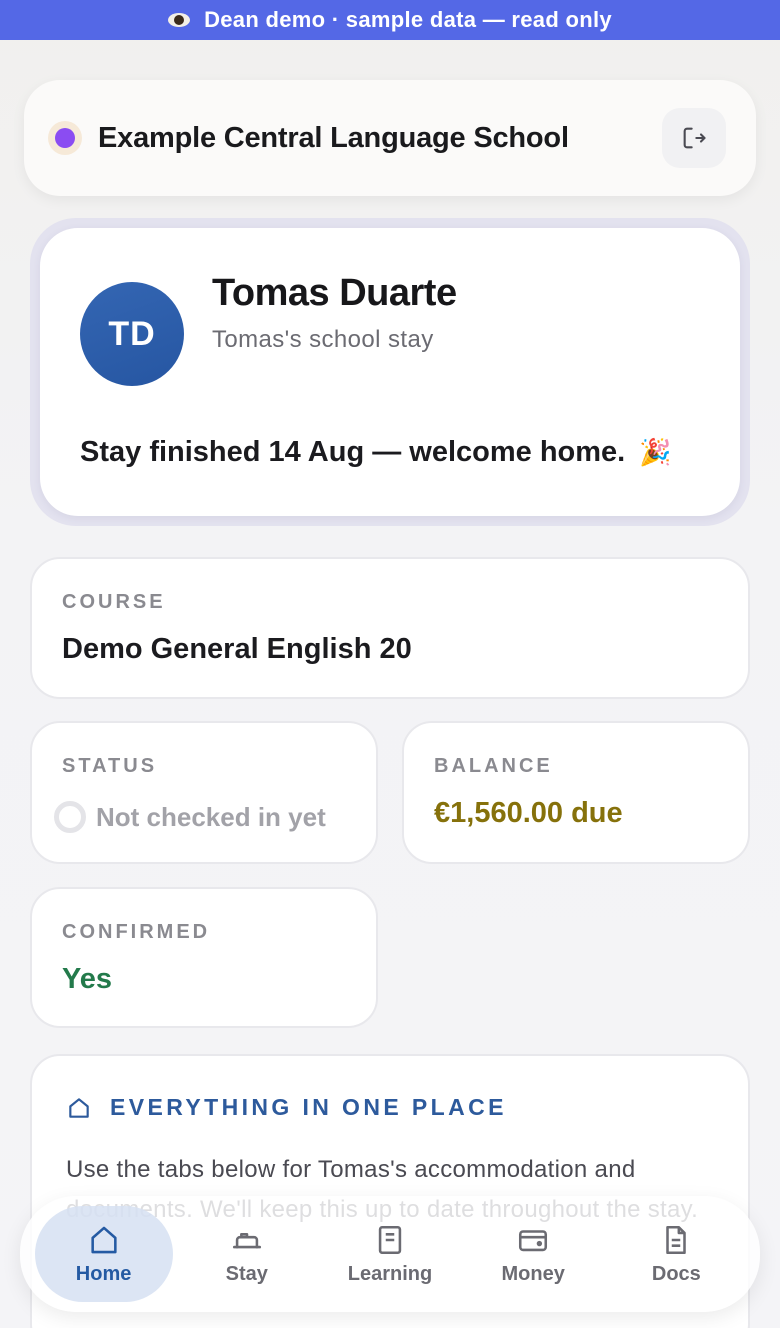  What do you see at coordinates (408, 19) in the screenshot?
I see `demo-banner-text: Dean demo · sample data — read only` at bounding box center [408, 19].